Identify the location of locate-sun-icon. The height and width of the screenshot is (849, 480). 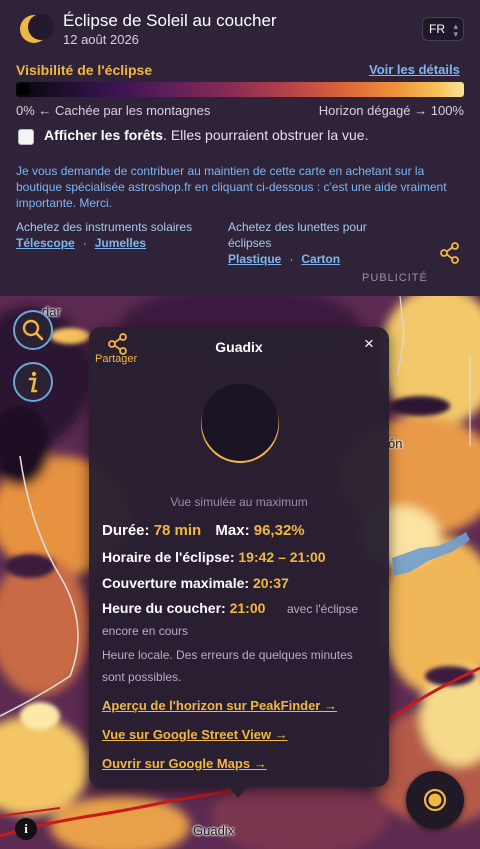
(435, 800).